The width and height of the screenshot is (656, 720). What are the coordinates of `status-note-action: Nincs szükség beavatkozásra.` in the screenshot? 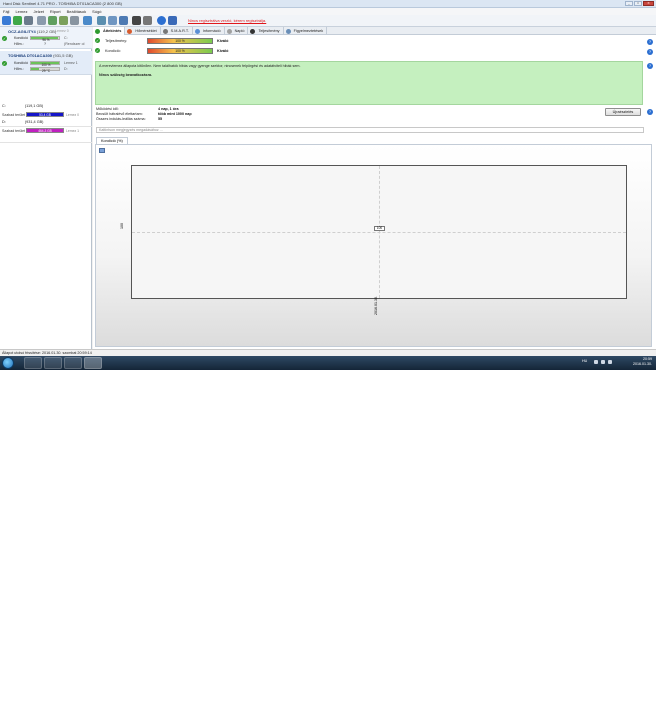 It's located at (126, 75).